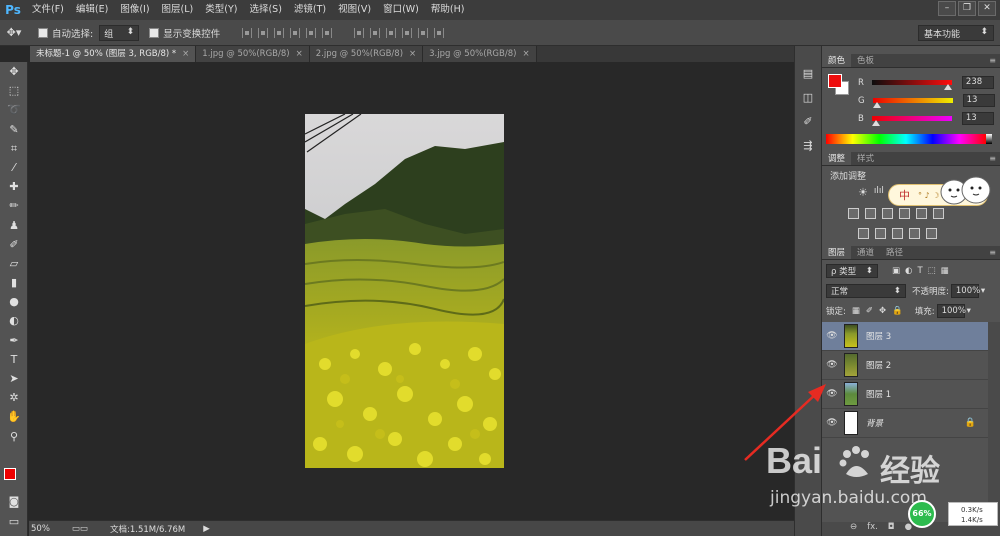 This screenshot has height=536, width=1000. I want to click on channel-mixer-icon, so click(921, 213).